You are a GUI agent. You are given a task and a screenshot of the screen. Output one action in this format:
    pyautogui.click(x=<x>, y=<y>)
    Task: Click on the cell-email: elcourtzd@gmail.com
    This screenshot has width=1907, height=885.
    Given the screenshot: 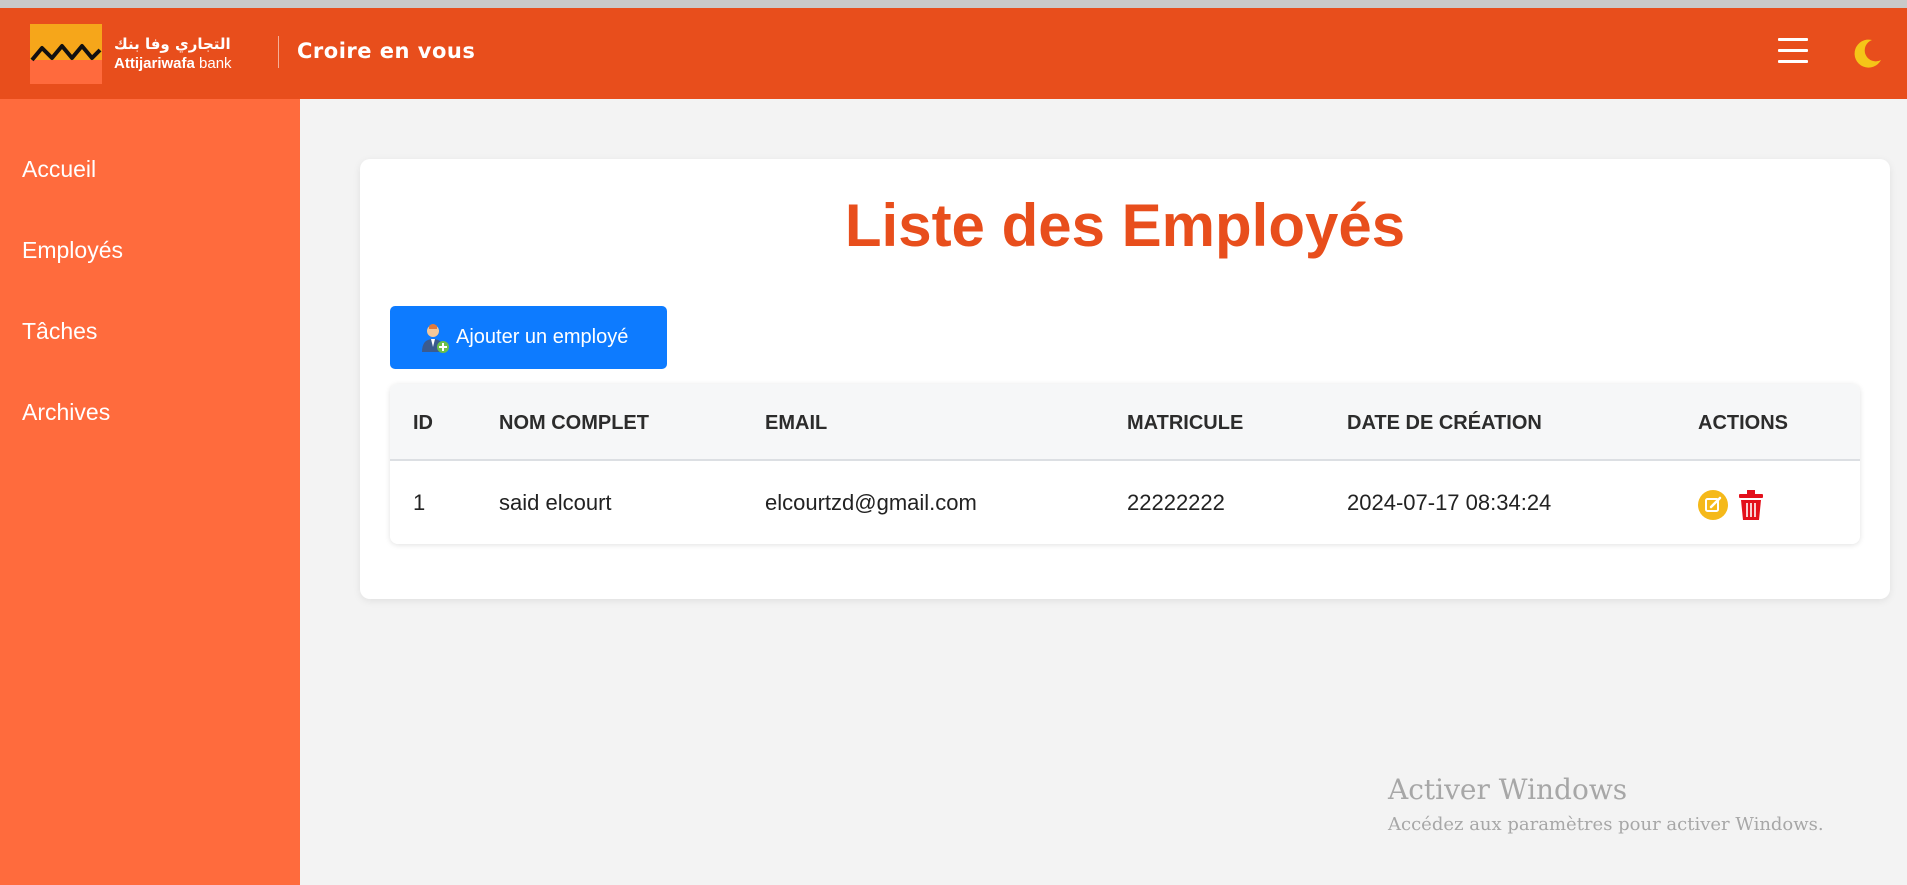 What is the action you would take?
    pyautogui.click(x=871, y=502)
    